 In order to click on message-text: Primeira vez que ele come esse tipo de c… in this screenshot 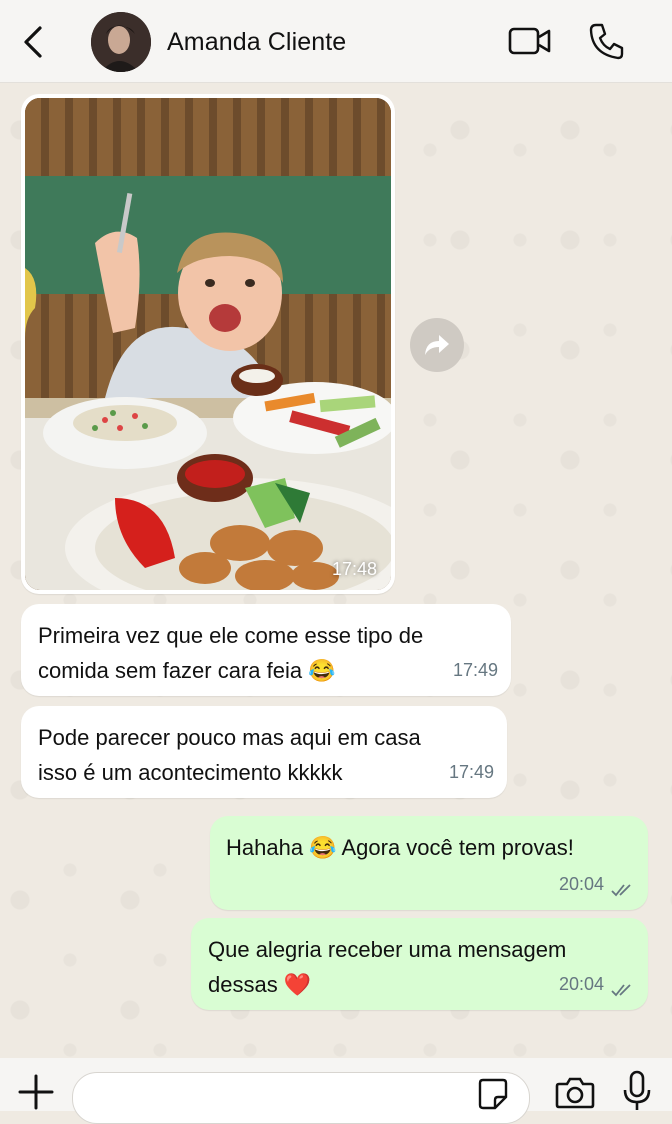, I will do `click(231, 653)`.